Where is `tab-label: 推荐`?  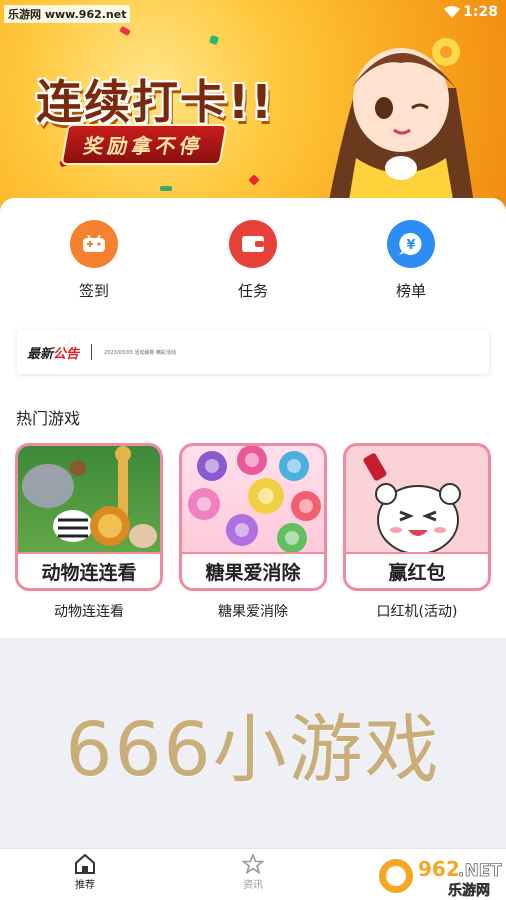 tab-label: 推荐 is located at coordinates (85, 885).